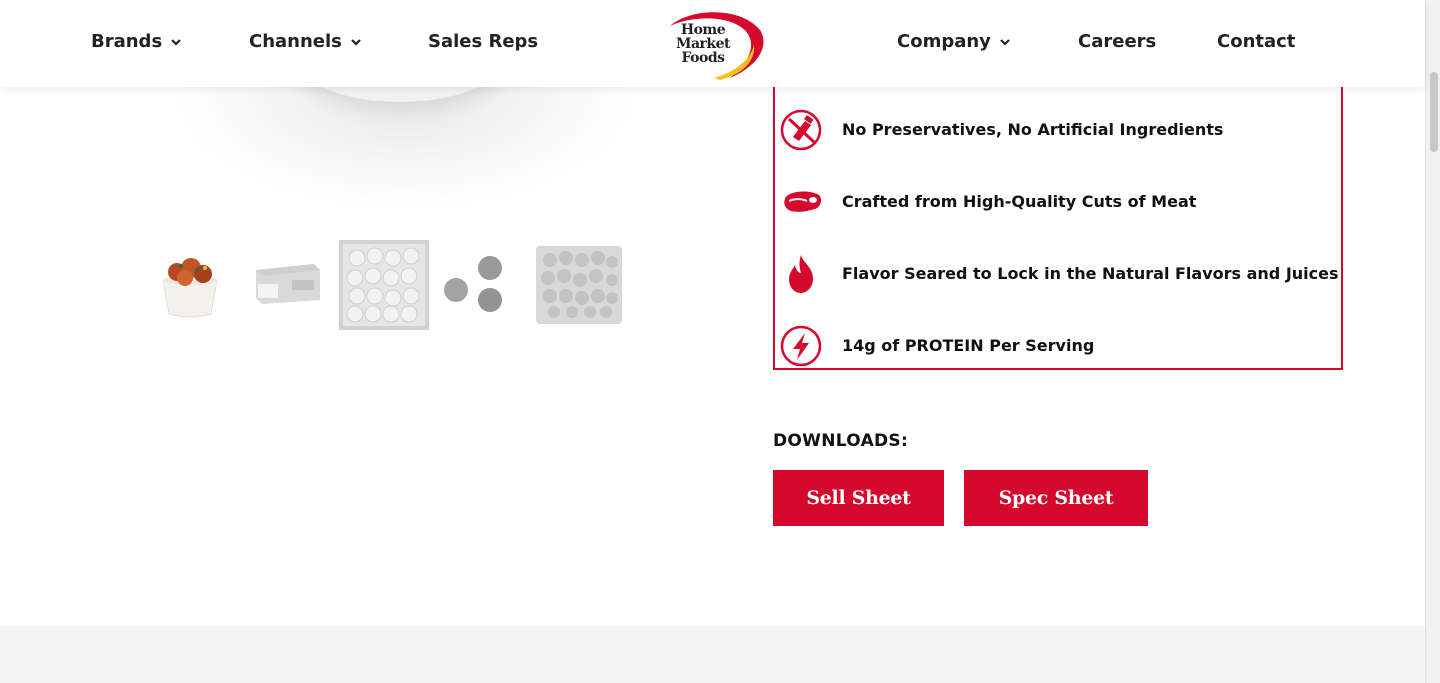  I want to click on downloads-heading: DOWNLOADS:, so click(841, 441).